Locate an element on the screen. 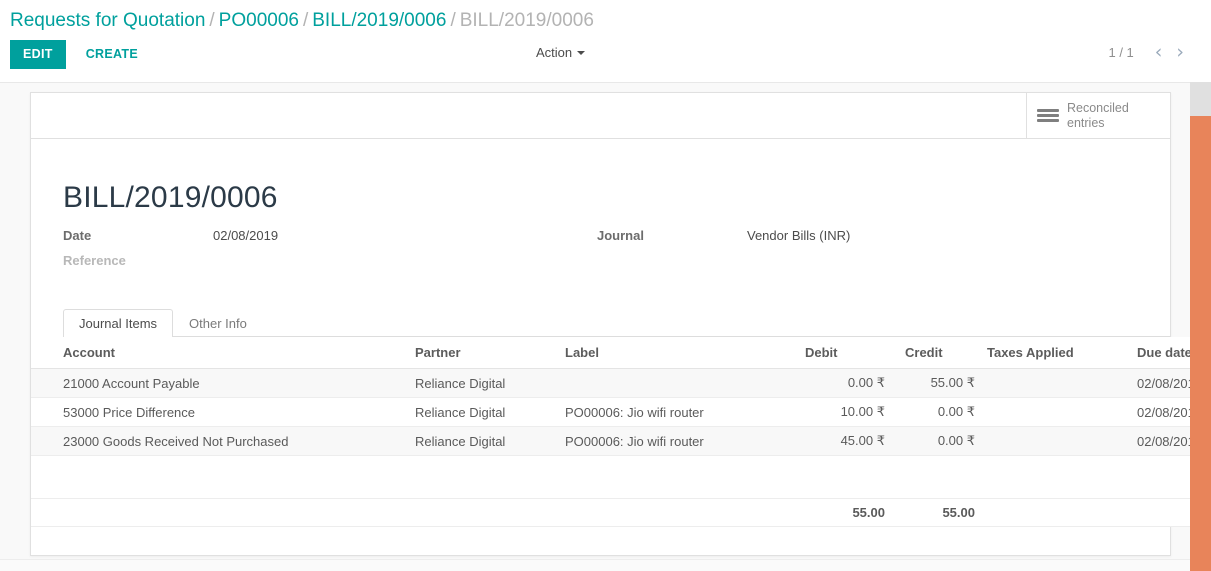 Image resolution: width=1211 pixels, height=571 pixels. breadcrumb-item-current: BILL/2019/0006 is located at coordinates (526, 20).